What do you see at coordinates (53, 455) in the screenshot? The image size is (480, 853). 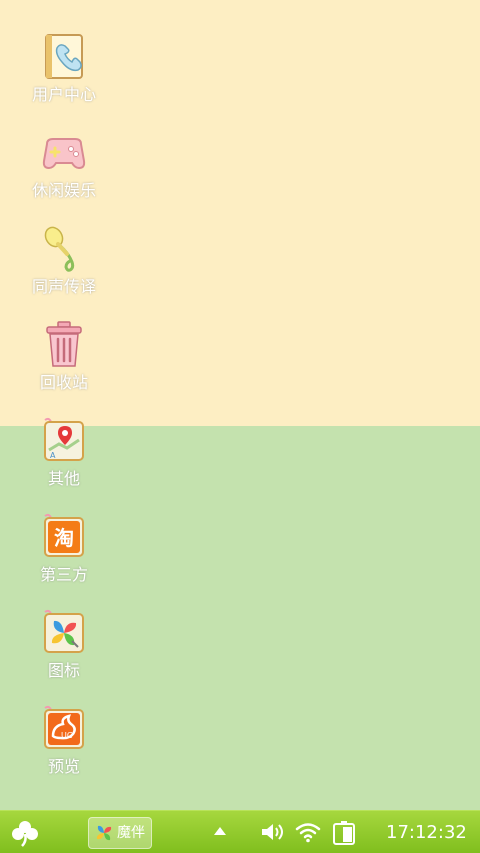 I see `svg-text: A` at bounding box center [53, 455].